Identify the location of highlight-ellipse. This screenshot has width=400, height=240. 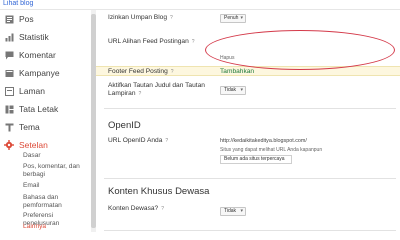
(300, 50).